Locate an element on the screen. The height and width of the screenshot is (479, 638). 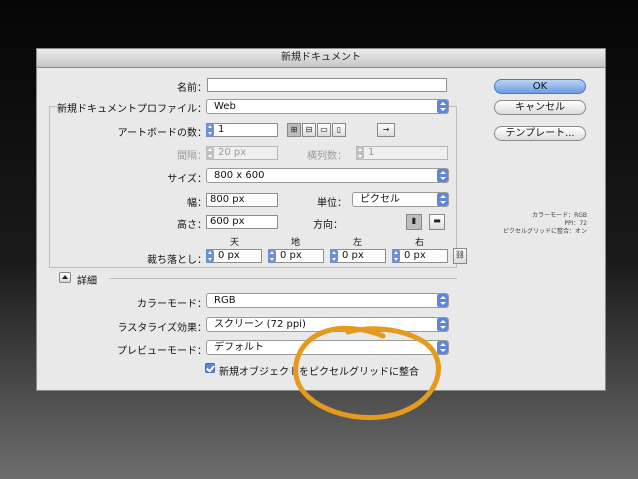
annotation-circle is located at coordinates (367, 373).